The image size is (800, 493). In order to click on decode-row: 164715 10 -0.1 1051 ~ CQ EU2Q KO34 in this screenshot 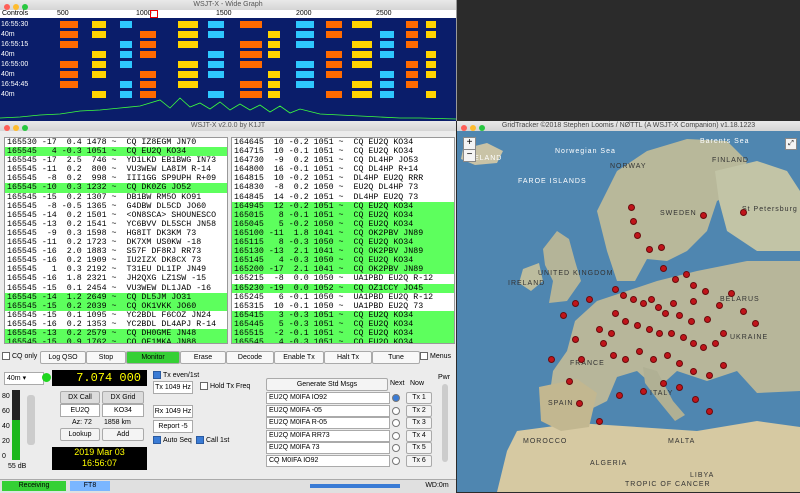, I will do `click(343, 151)`.